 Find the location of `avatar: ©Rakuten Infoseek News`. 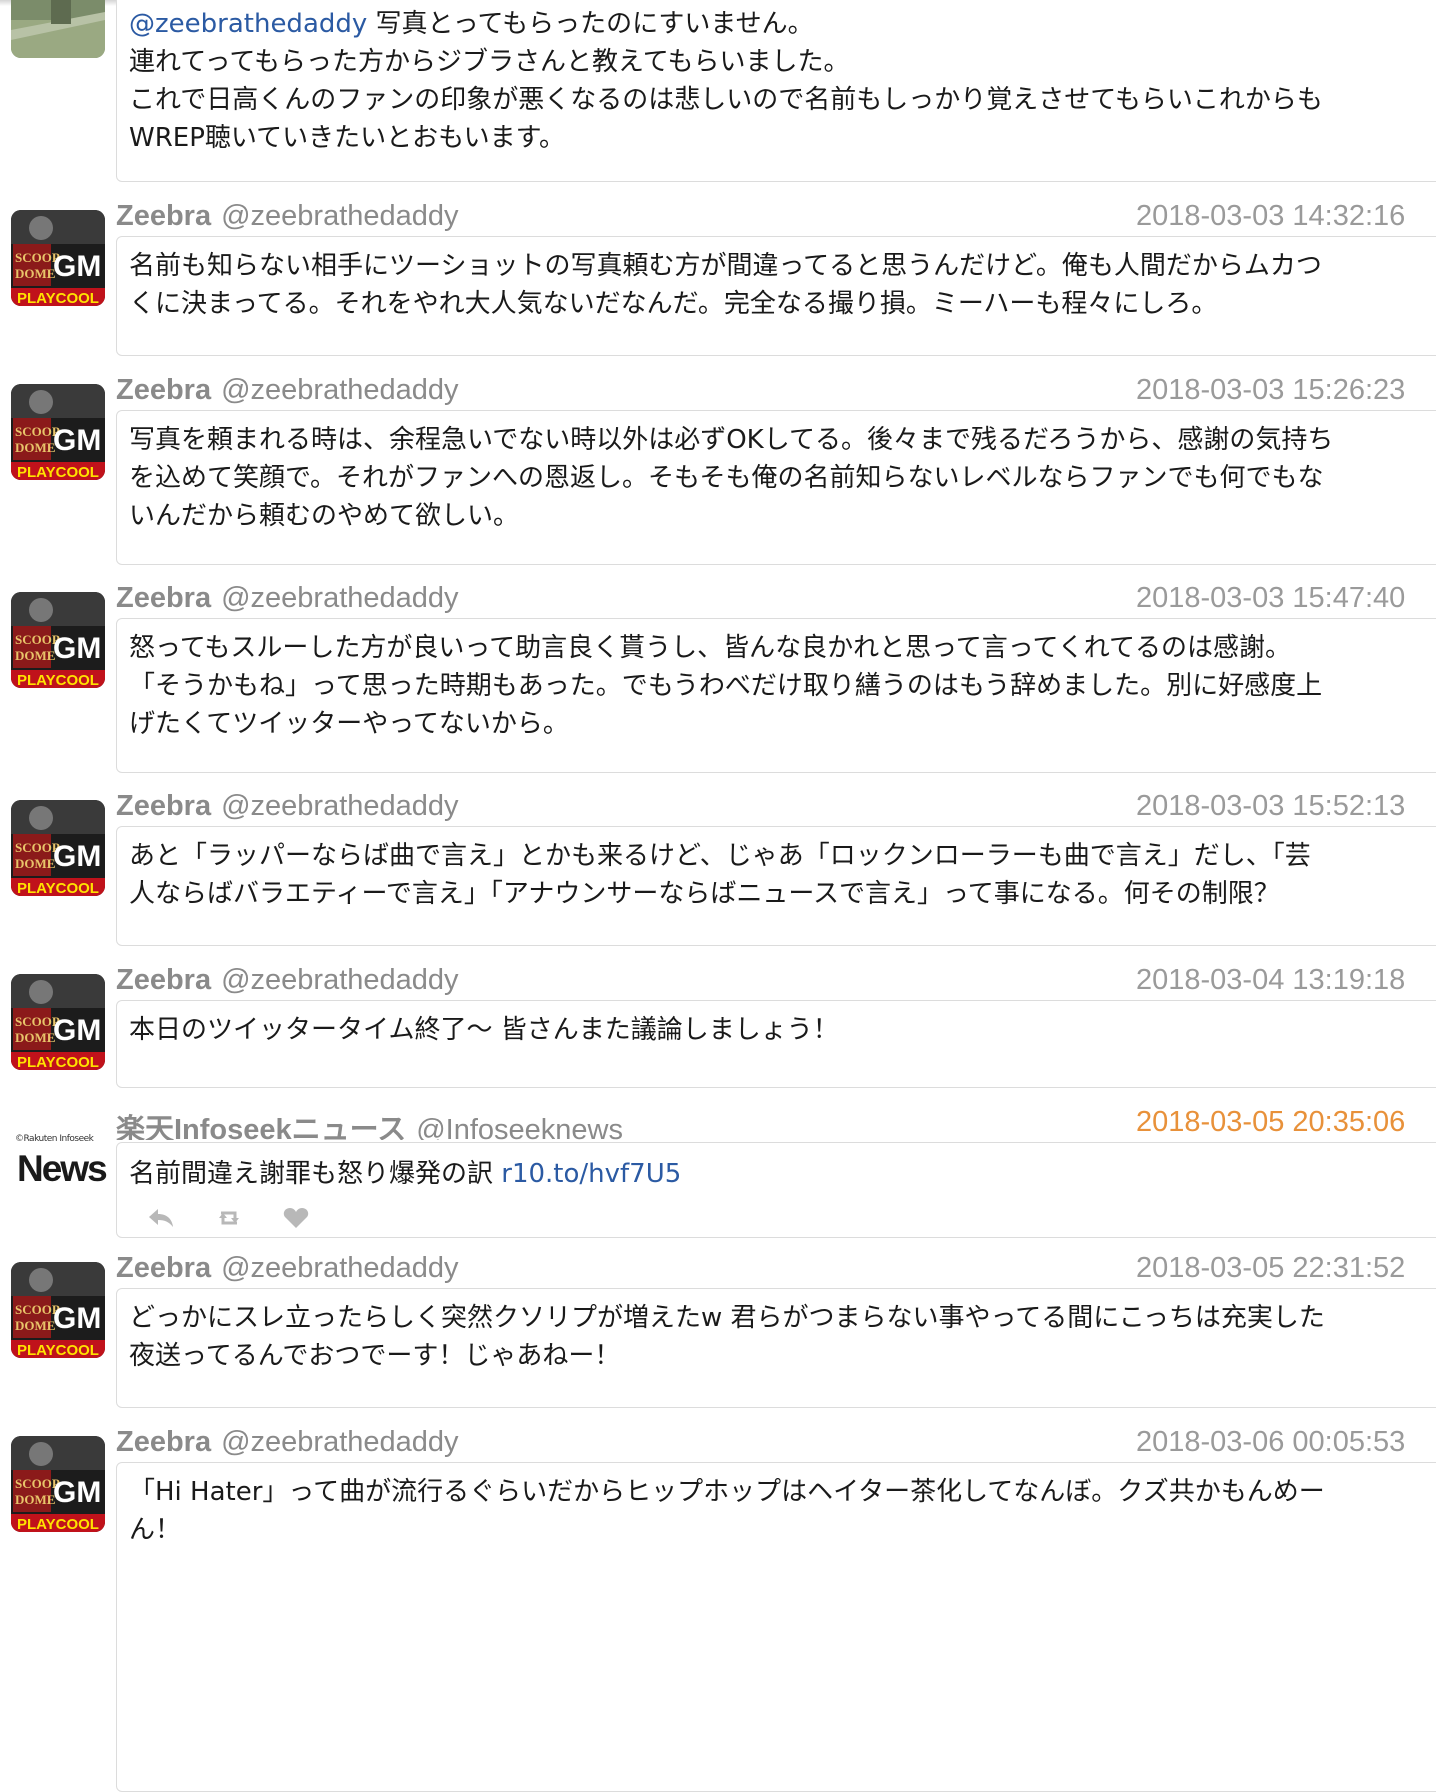

avatar: ©Rakuten Infoseek News is located at coordinates (59, 1168).